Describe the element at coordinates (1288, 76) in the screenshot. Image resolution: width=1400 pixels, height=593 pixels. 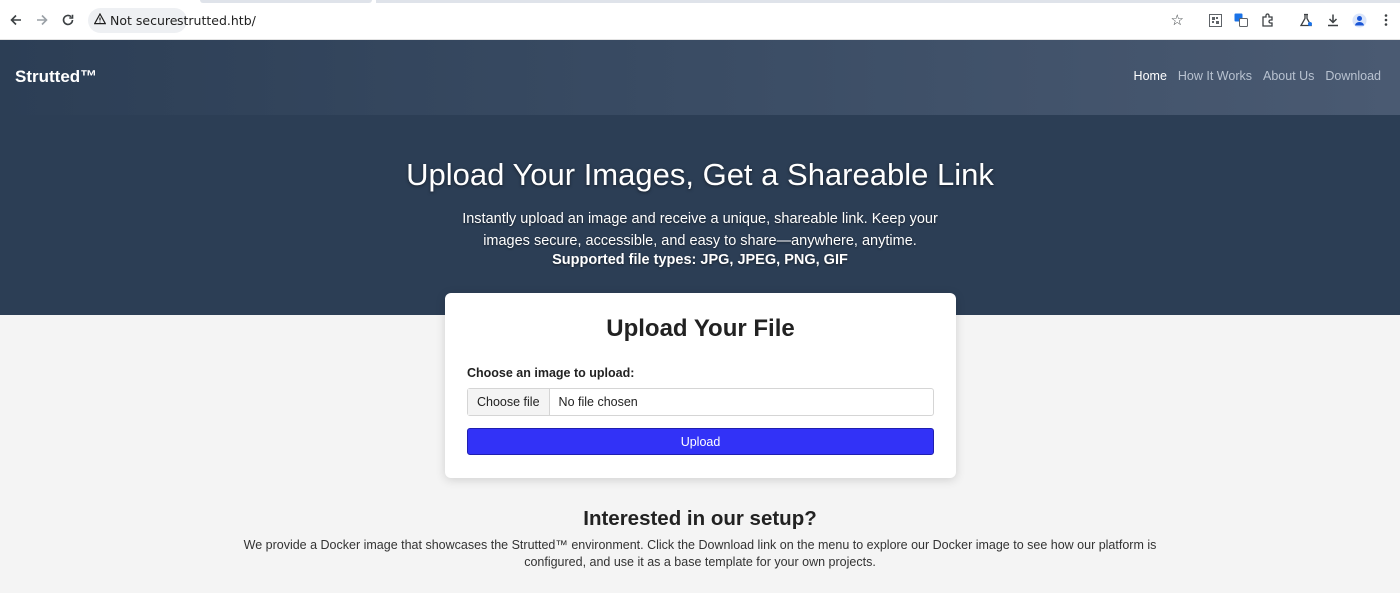
I see `nav-about-us-link: About Us` at that location.